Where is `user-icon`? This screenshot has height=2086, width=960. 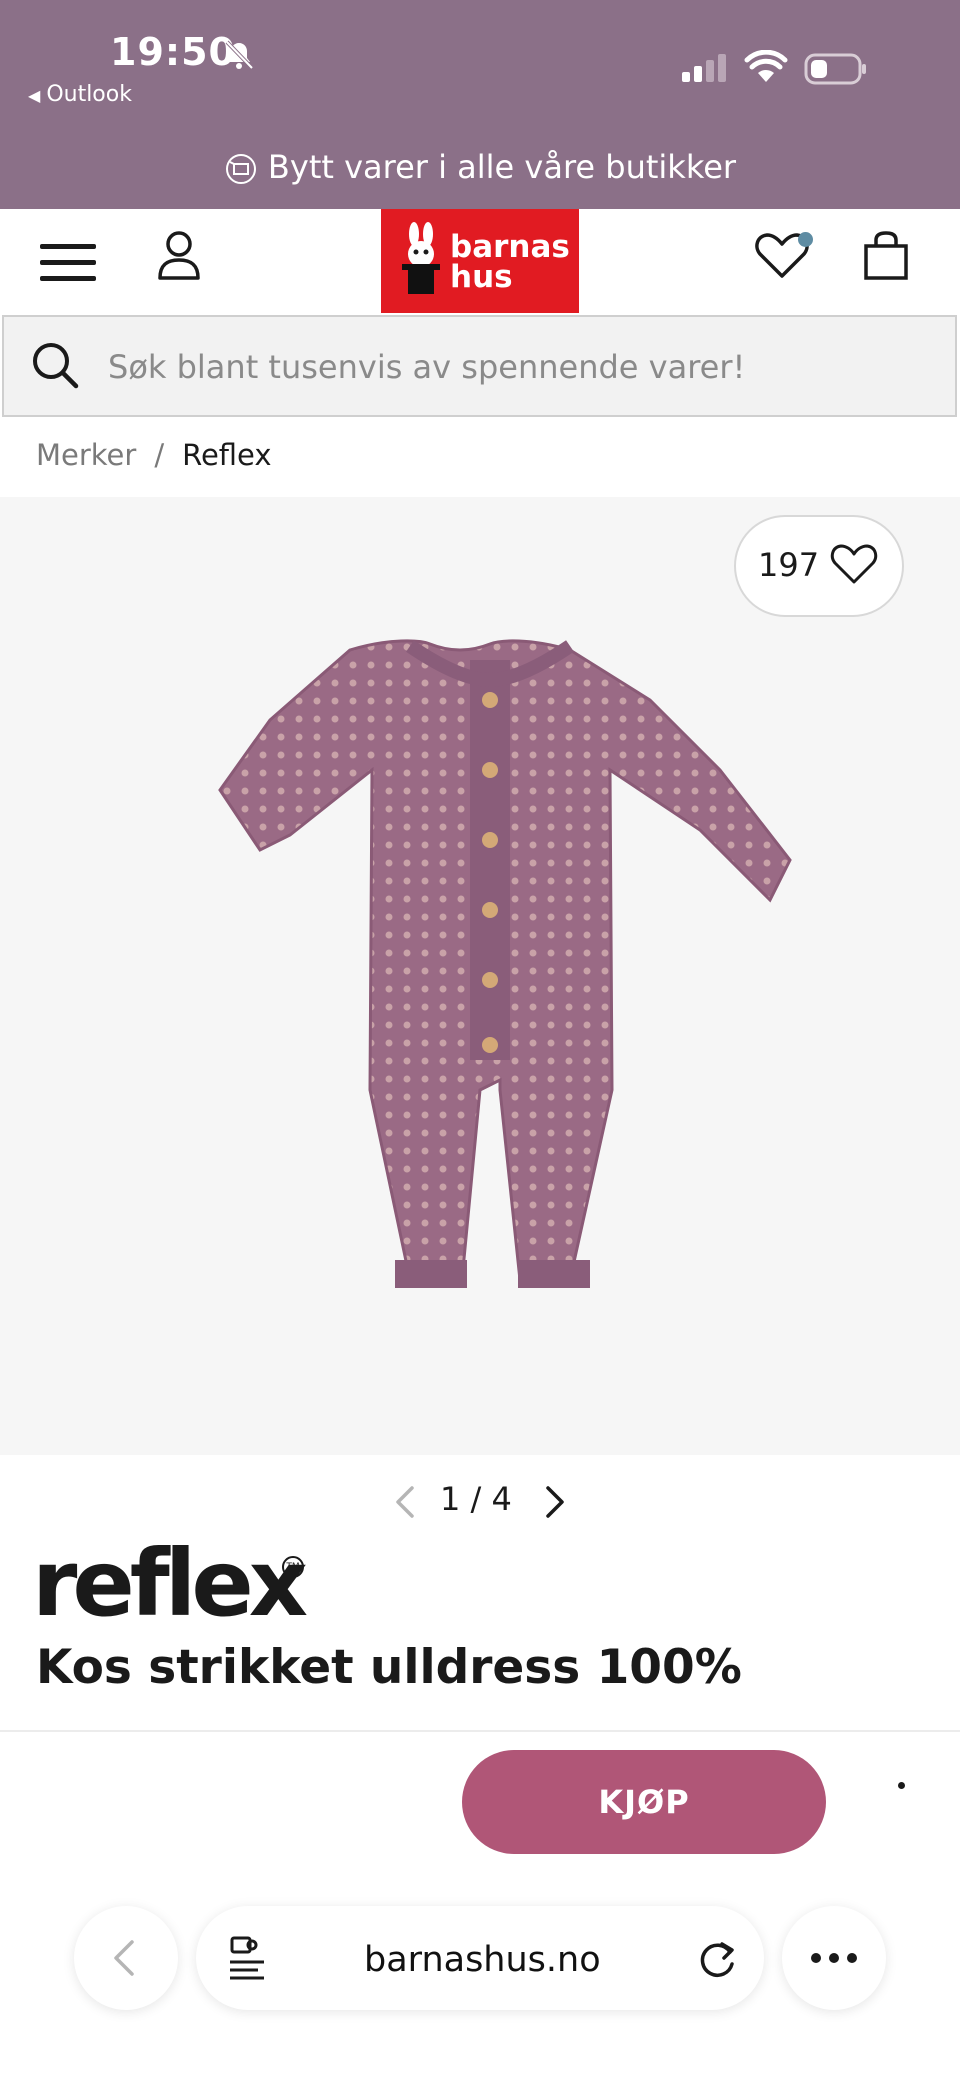
user-icon is located at coordinates (179, 256).